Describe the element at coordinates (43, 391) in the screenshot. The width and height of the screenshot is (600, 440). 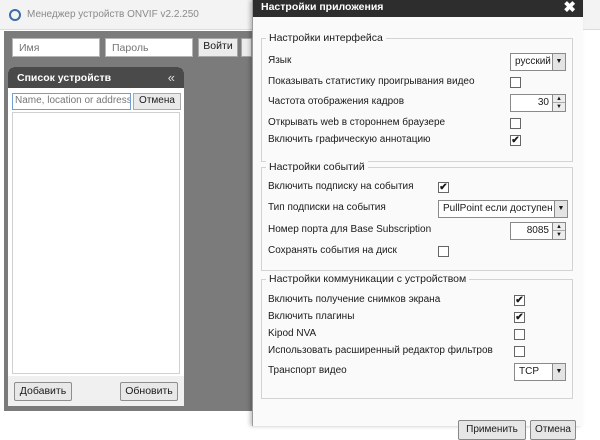
I see `add-device-button: Добавить` at that location.